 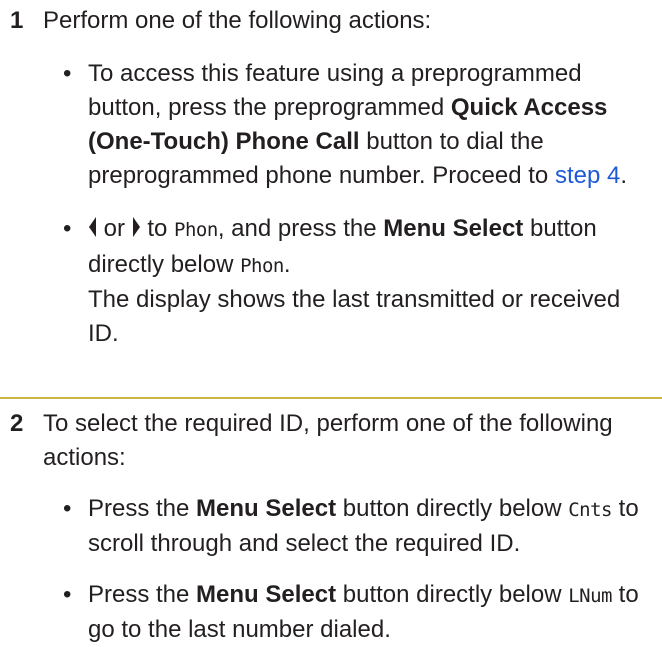 What do you see at coordinates (587, 175) in the screenshot?
I see `step-link: step 4` at bounding box center [587, 175].